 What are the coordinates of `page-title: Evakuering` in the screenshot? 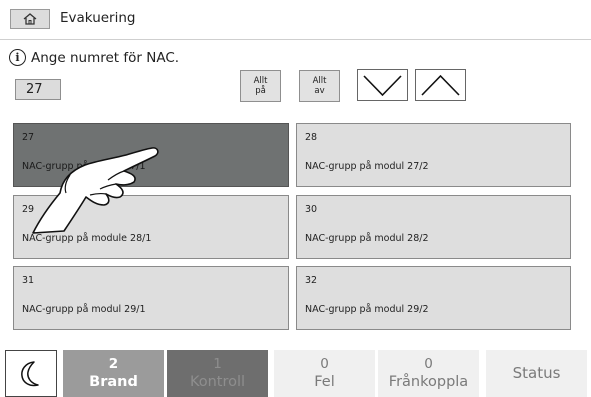 It's located at (98, 18).